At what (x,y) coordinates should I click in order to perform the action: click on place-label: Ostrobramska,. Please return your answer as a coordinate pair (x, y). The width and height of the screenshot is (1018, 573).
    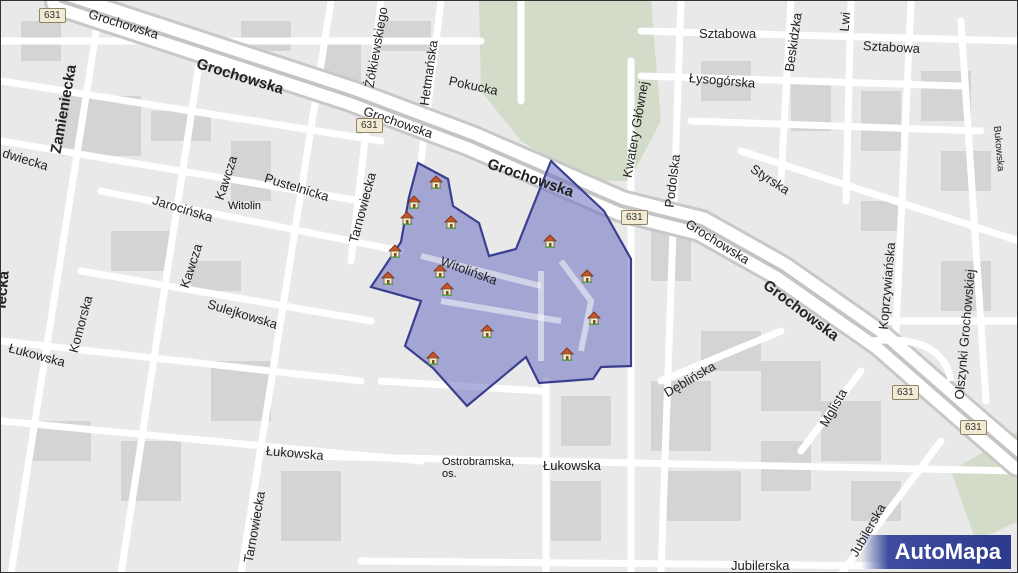
    Looking at the image, I should click on (478, 462).